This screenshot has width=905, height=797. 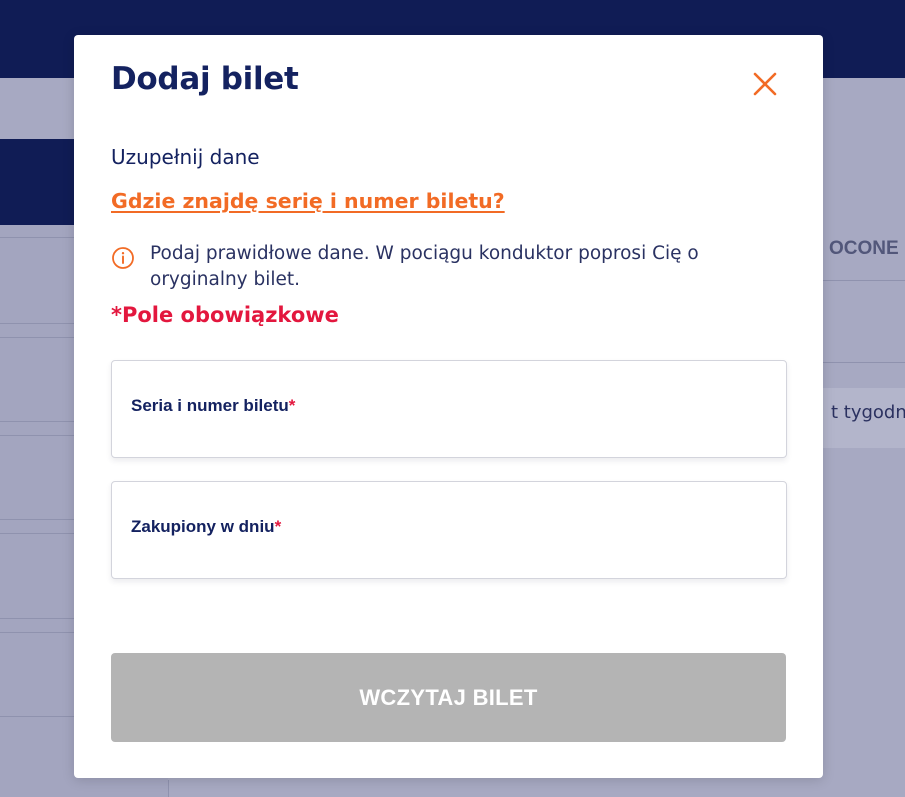 I want to click on load-ticket-button: WCZYTAJ BILET, so click(x=448, y=697).